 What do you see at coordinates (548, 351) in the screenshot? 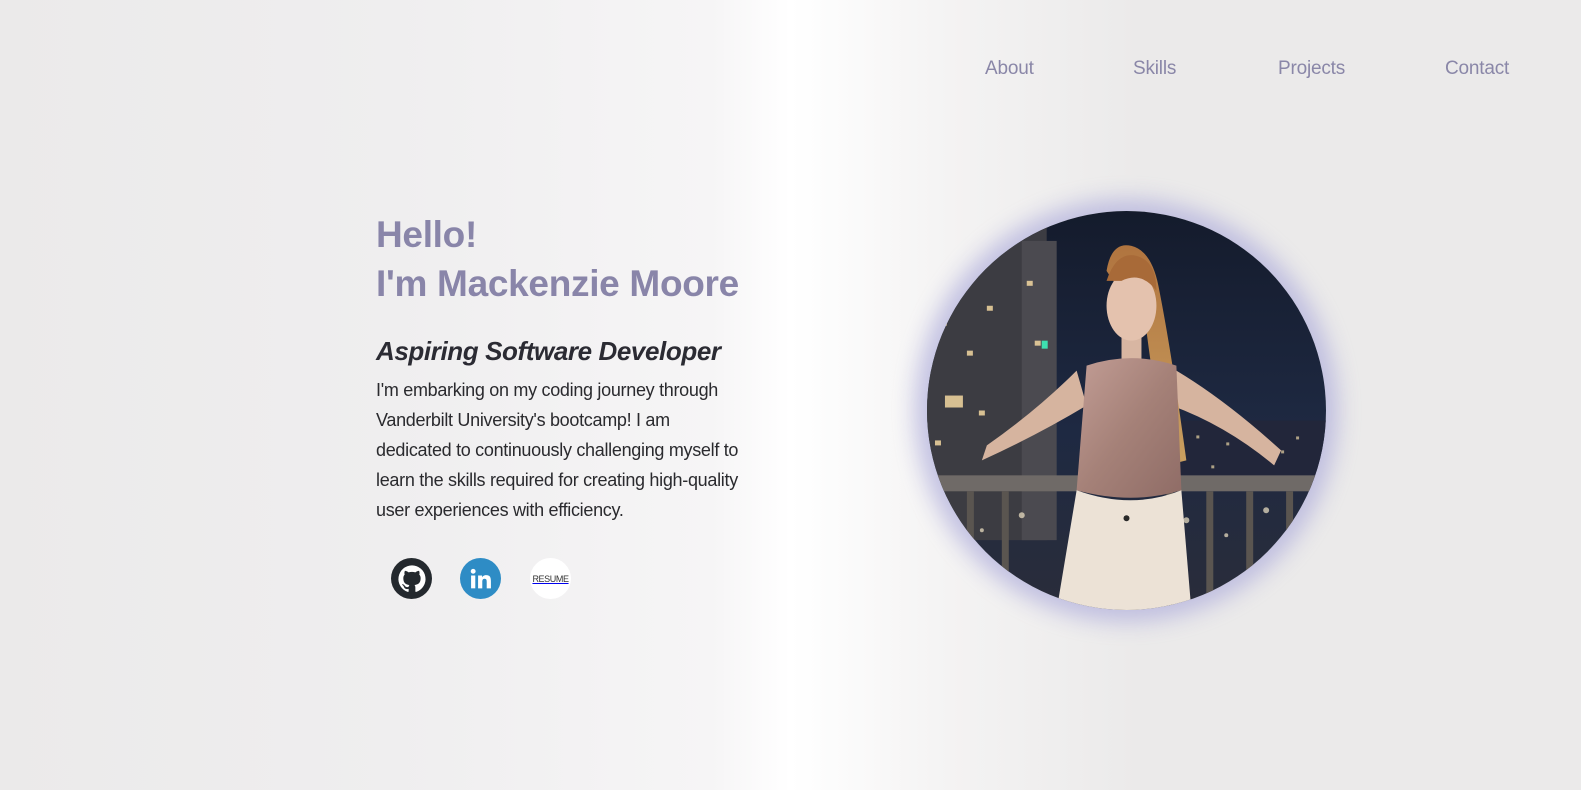
I see `role-title: Aspiring Software Developer` at bounding box center [548, 351].